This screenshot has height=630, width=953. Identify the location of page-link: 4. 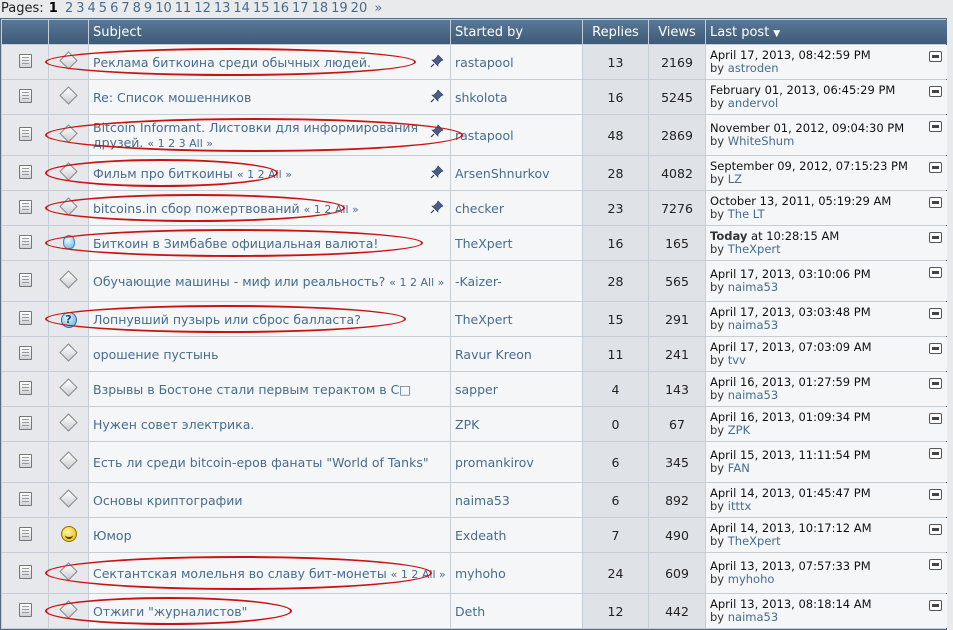
(92, 8).